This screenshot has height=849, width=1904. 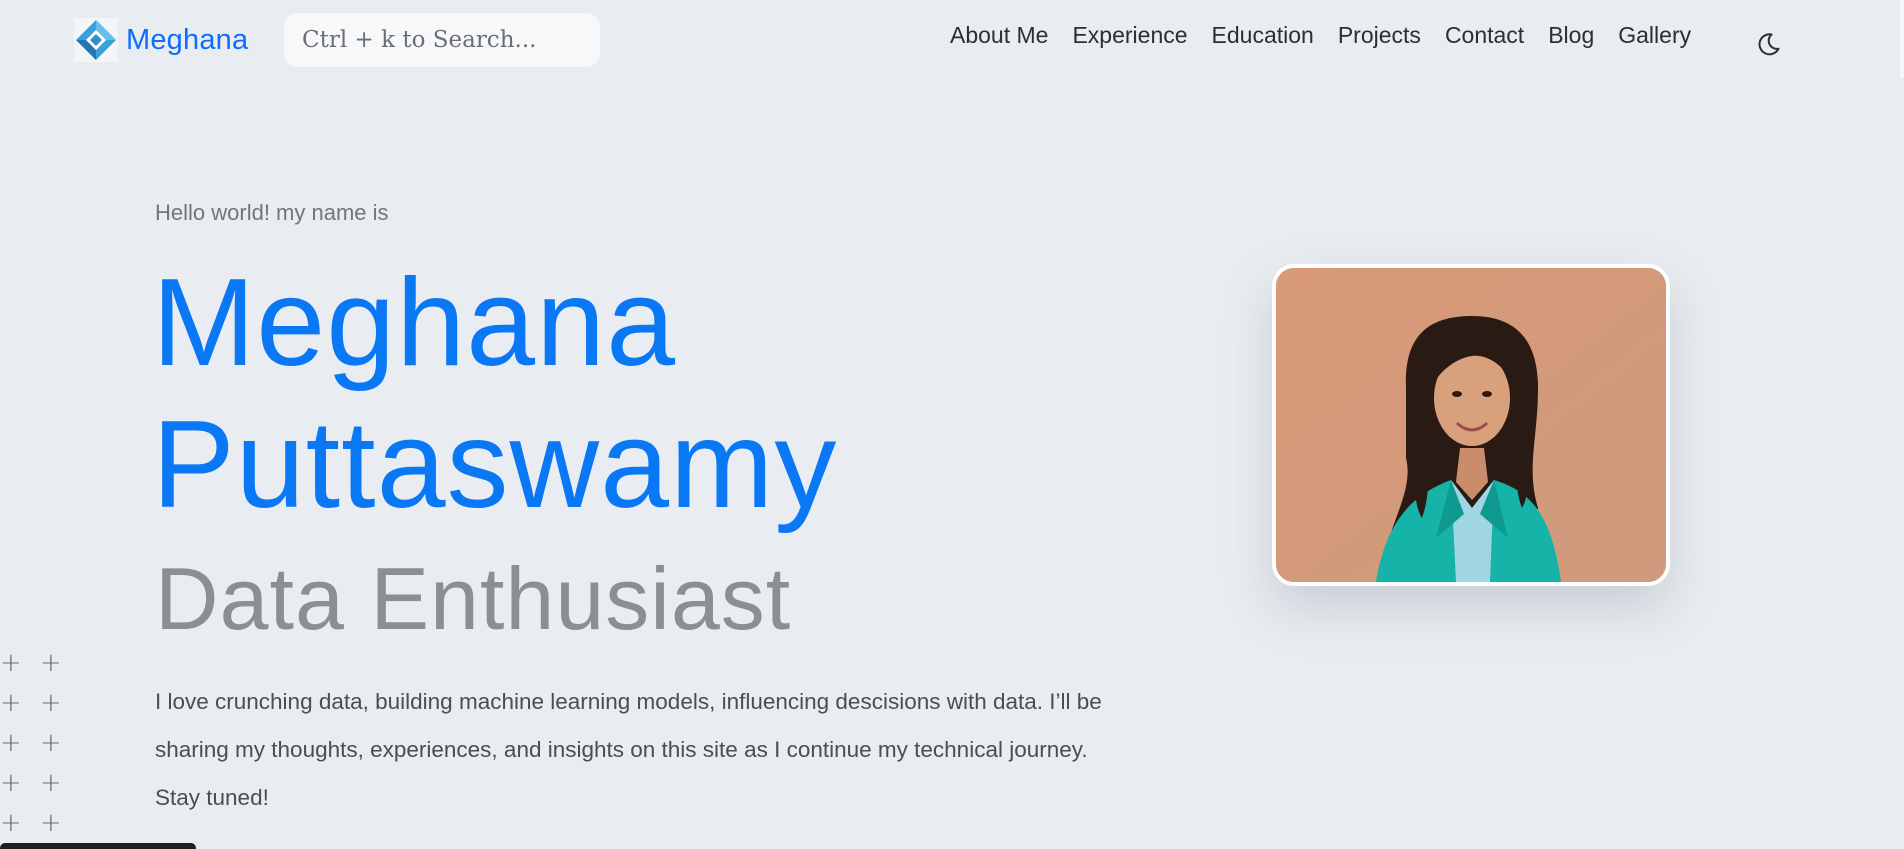 What do you see at coordinates (494, 394) in the screenshot?
I see `hero-name: Meghana Puttaswamy` at bounding box center [494, 394].